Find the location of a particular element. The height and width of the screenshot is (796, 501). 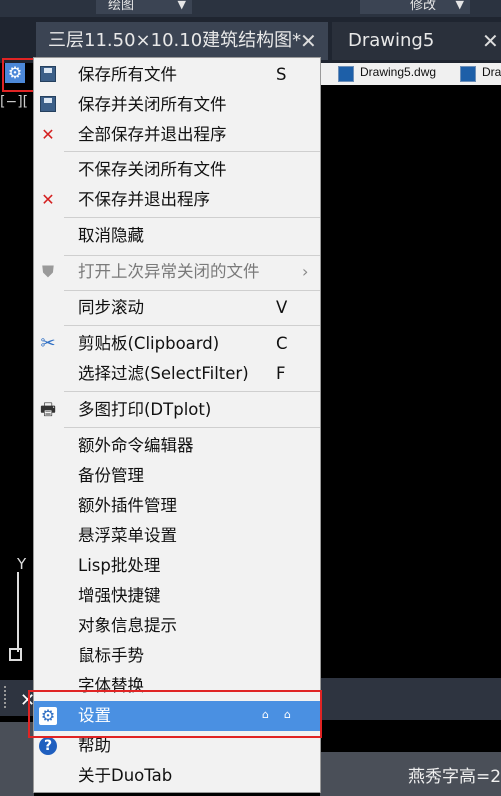

ucs-y-label: Y is located at coordinates (22, 564).